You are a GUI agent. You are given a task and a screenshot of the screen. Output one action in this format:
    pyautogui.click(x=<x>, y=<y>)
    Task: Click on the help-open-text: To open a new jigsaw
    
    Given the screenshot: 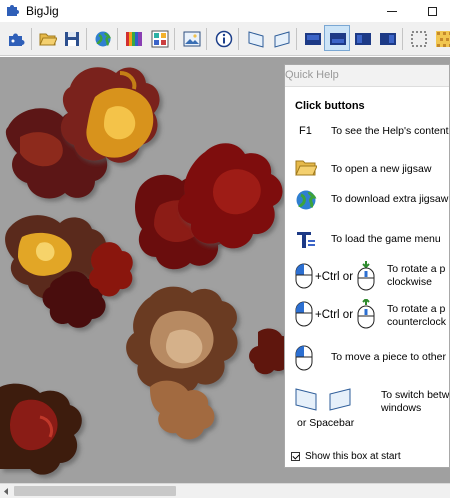 What is the action you would take?
    pyautogui.click(x=381, y=169)
    